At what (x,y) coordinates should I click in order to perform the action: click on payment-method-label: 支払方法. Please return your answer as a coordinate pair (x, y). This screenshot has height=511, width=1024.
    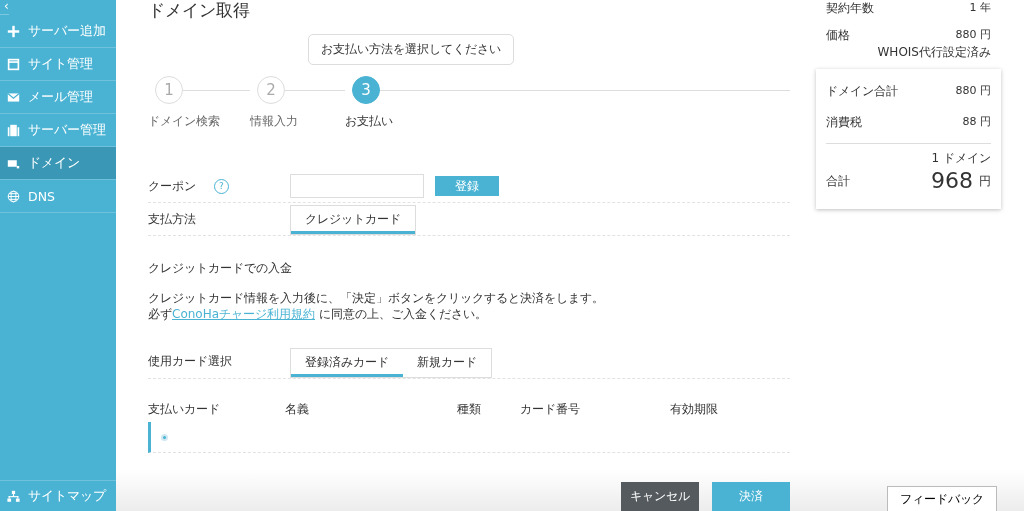
    Looking at the image, I should click on (172, 219).